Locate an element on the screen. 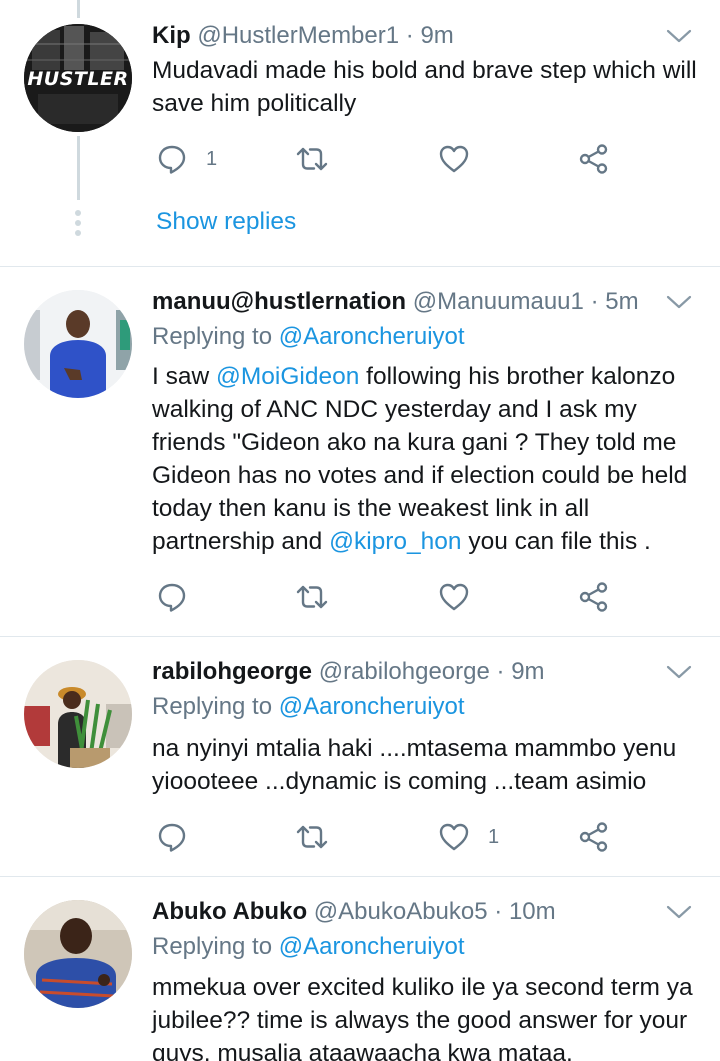  timestamp: 10m is located at coordinates (532, 911).